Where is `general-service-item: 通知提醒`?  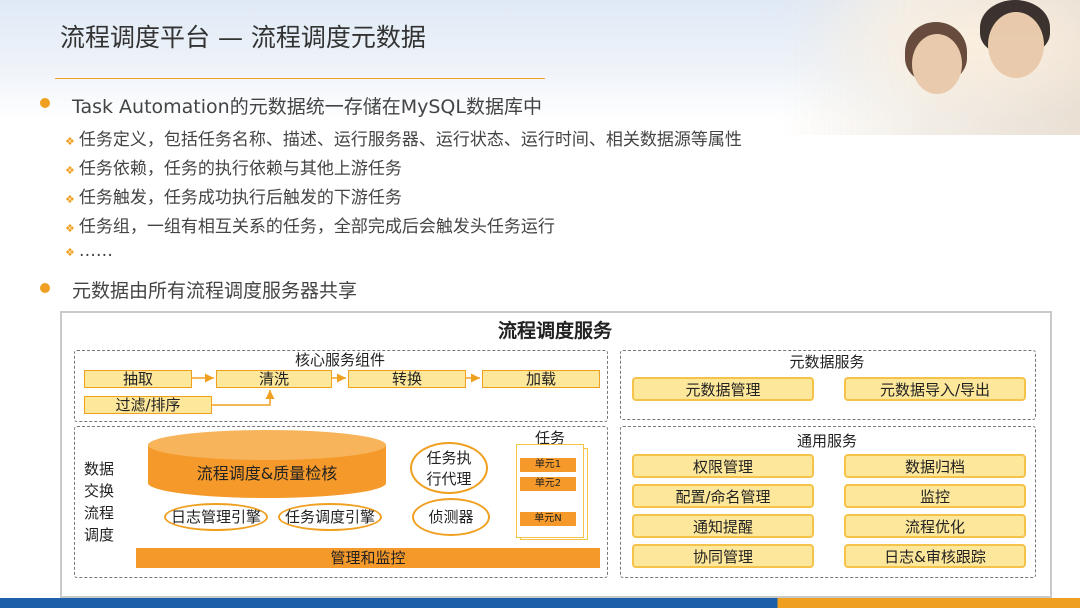 general-service-item: 通知提醒 is located at coordinates (723, 526).